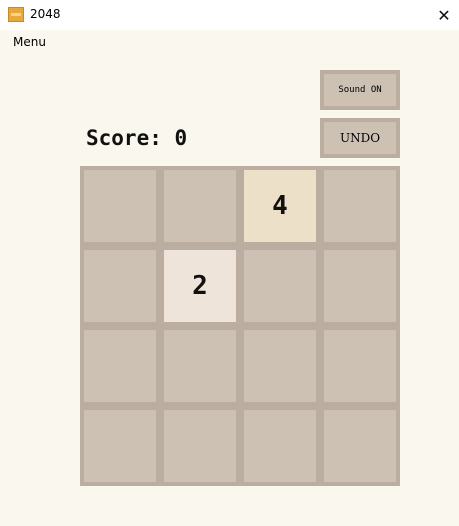  Describe the element at coordinates (229, 15) in the screenshot. I see `title-bar: 2048 ✕` at that location.